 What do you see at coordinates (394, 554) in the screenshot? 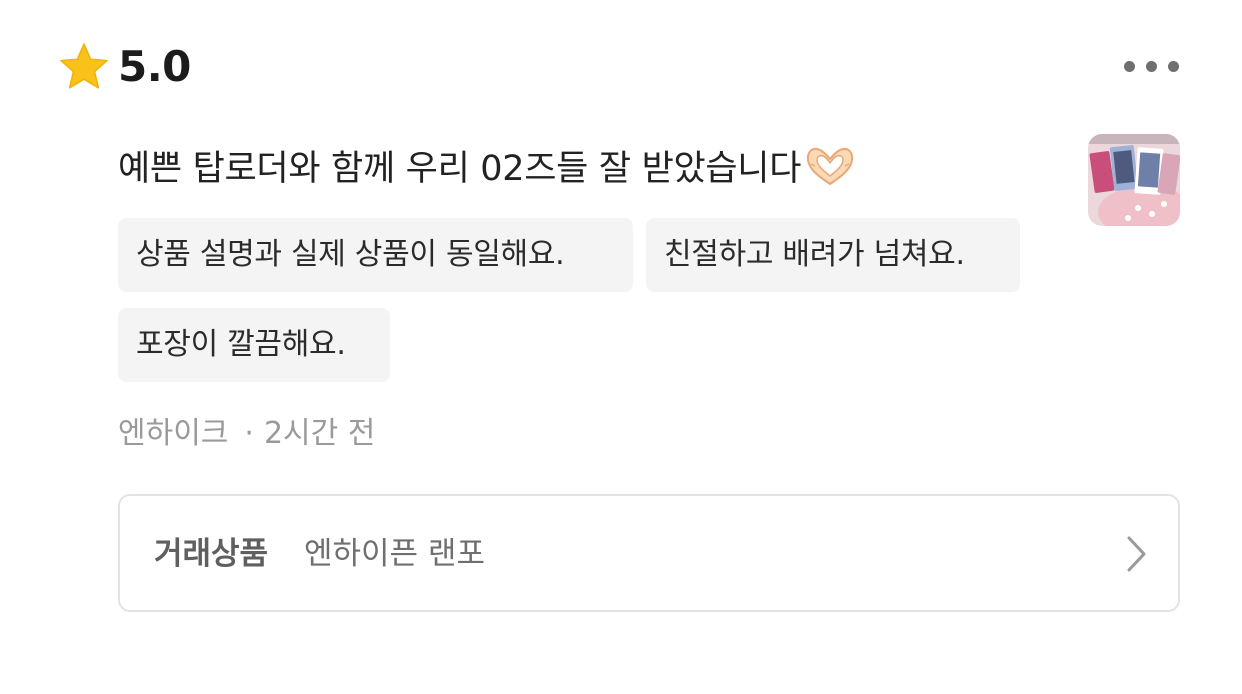
I see `product-name: 엔하이픈 랜포` at bounding box center [394, 554].